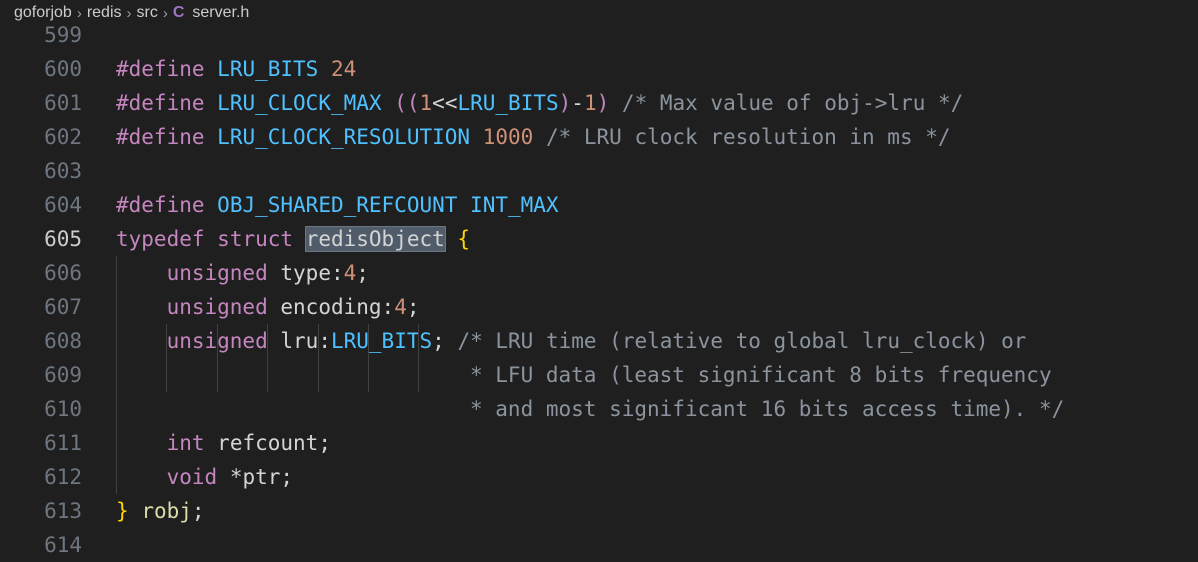 The image size is (1198, 562). Describe the element at coordinates (248, 443) in the screenshot. I see `code-text: int refcount;` at that location.